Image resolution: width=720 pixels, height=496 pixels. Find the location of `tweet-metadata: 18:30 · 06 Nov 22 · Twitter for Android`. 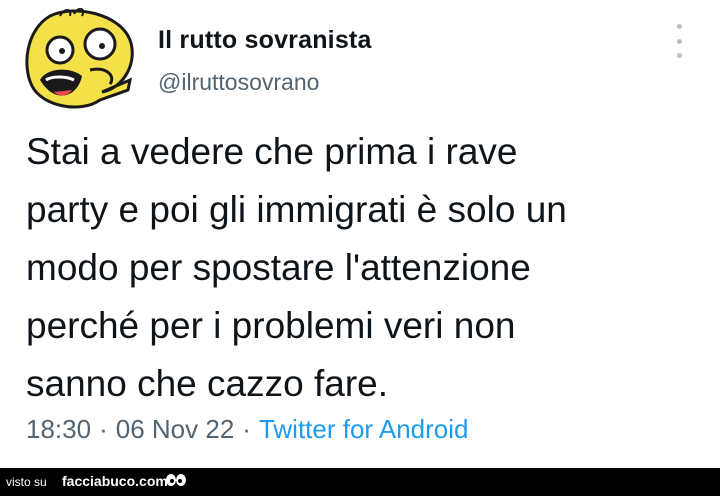

tweet-metadata: 18:30 · 06 Nov 22 · Twitter for Android is located at coordinates (247, 429).